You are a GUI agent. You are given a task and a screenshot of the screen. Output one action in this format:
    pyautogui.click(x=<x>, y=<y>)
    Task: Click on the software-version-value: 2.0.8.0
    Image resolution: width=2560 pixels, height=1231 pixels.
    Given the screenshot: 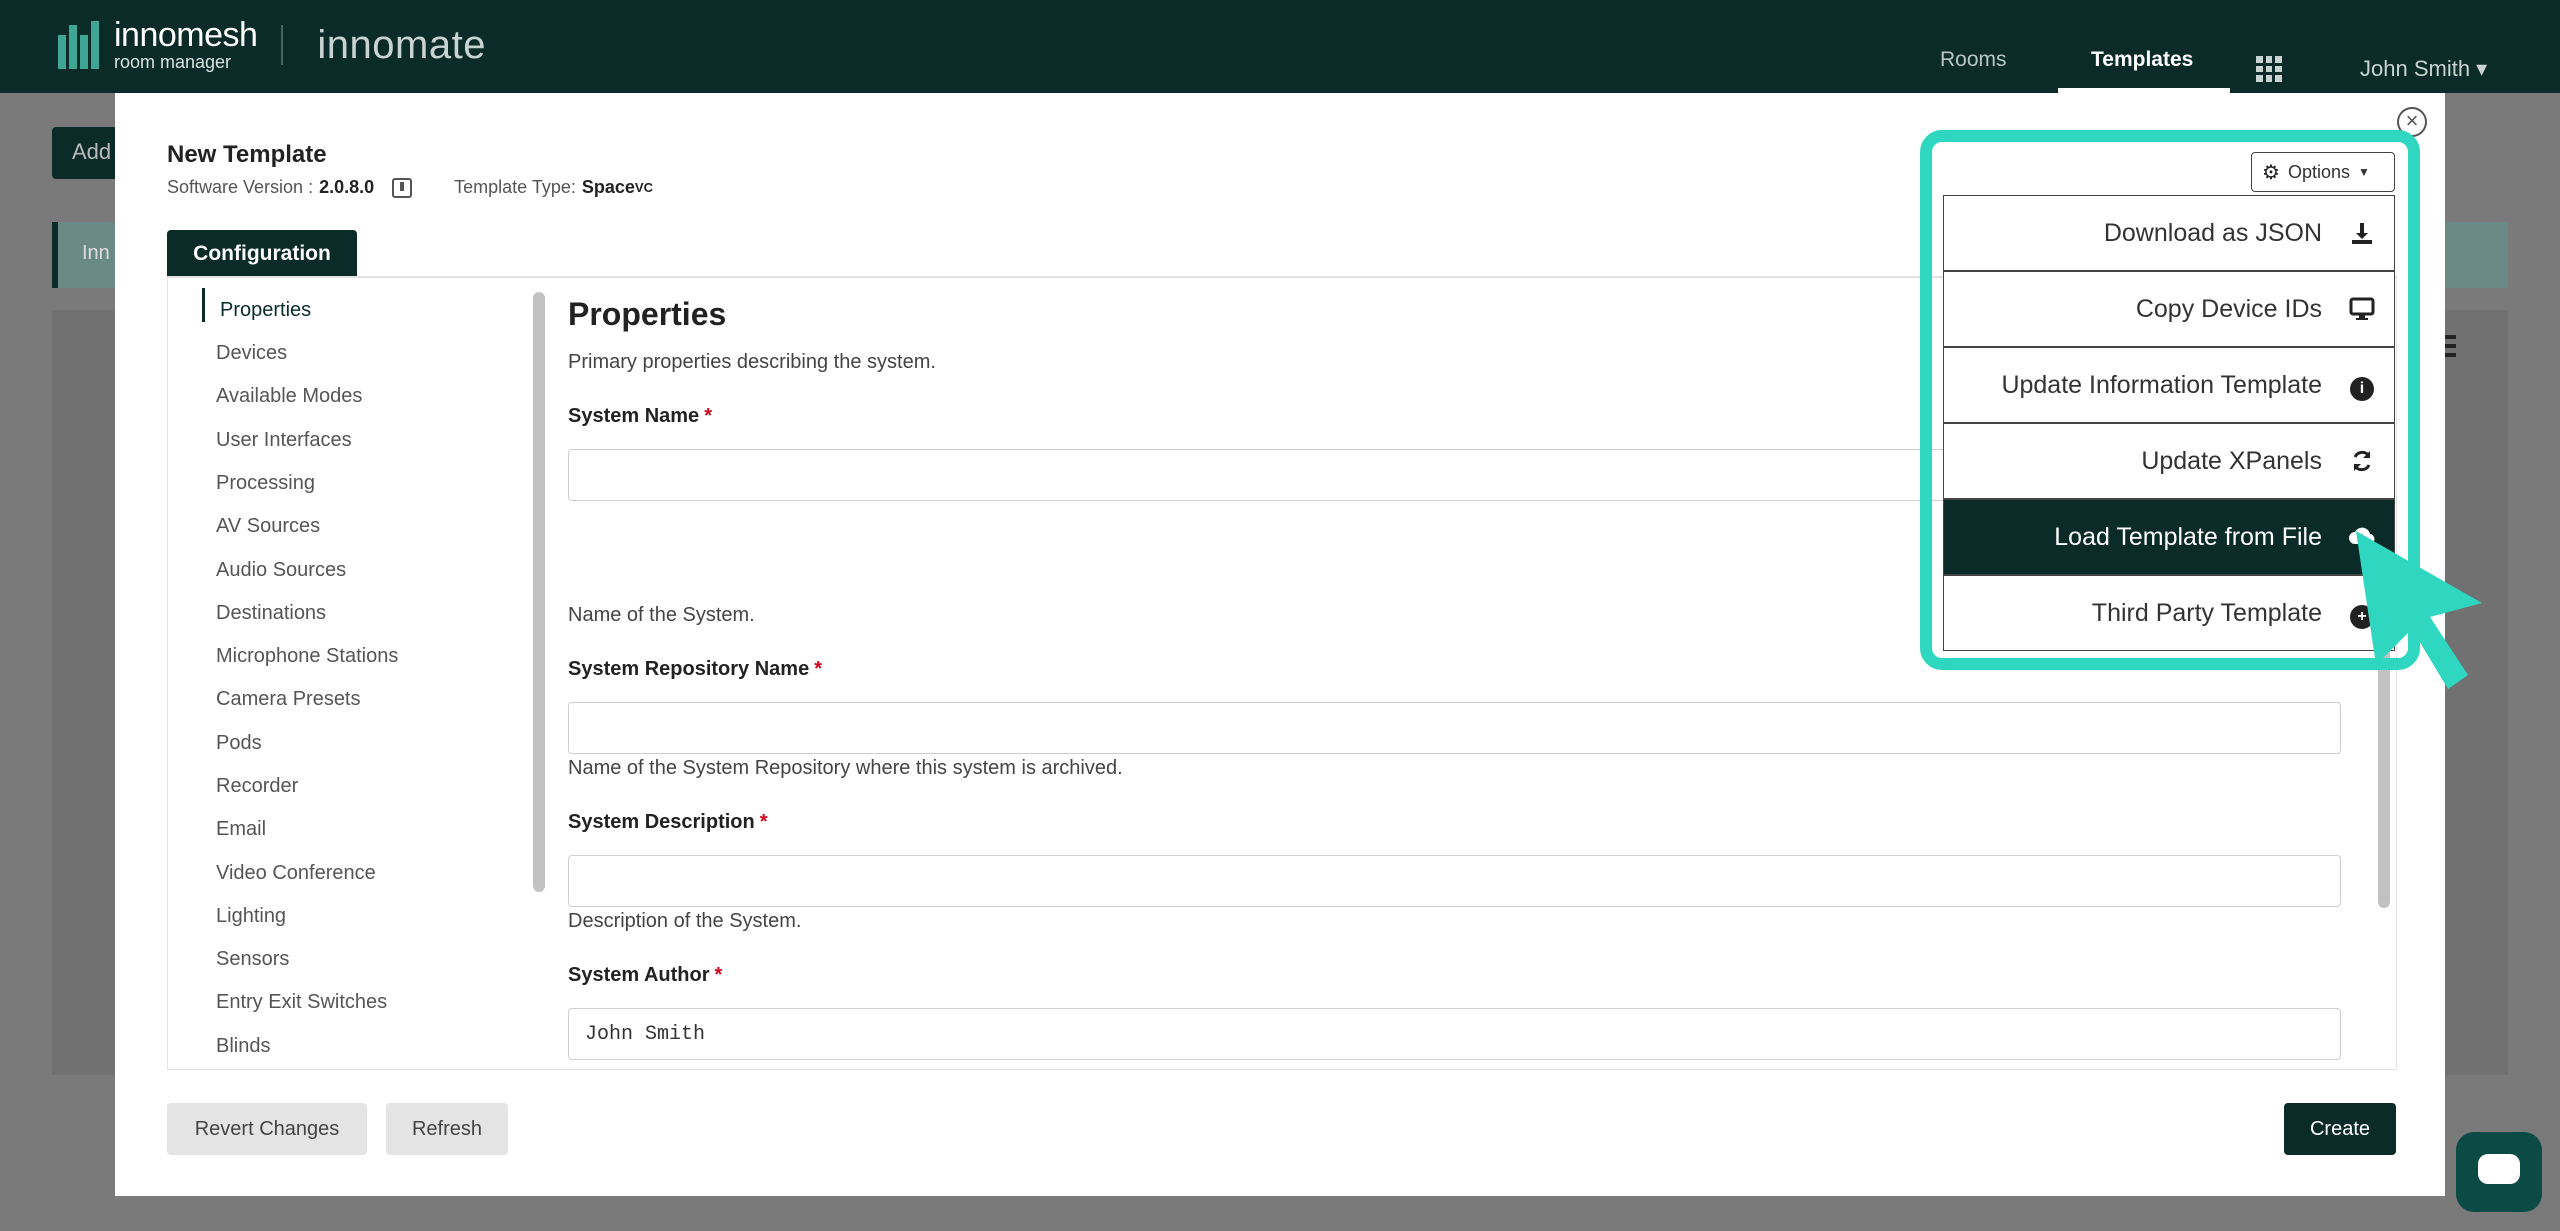 What is the action you would take?
    pyautogui.click(x=347, y=187)
    